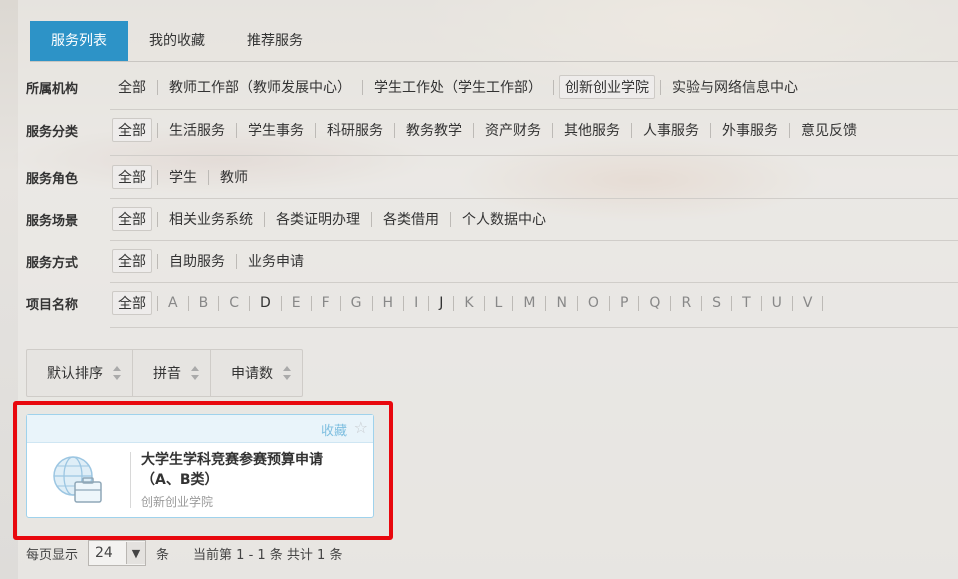  I want to click on filter-letter-d: D, so click(265, 303).